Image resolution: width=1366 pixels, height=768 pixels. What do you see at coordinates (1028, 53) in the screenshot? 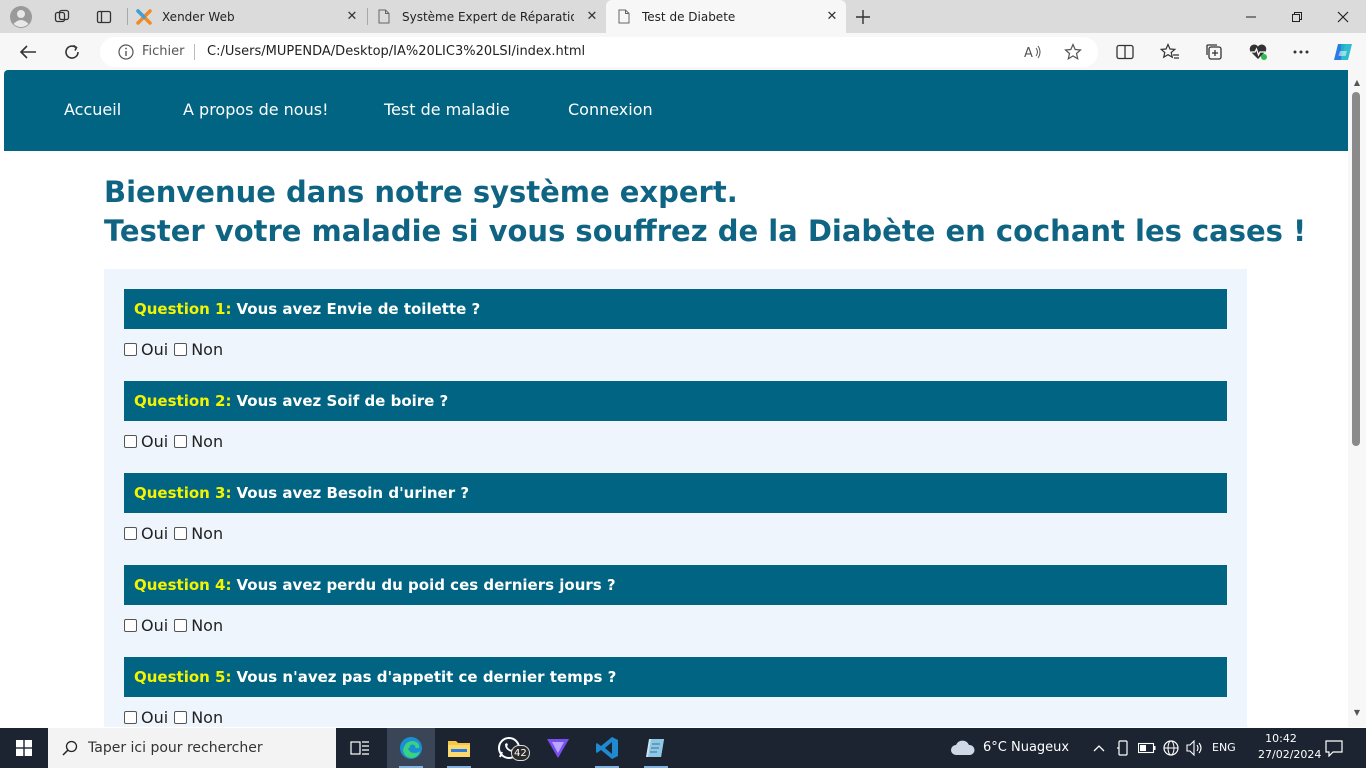
I see `svg-text: A` at bounding box center [1028, 53].